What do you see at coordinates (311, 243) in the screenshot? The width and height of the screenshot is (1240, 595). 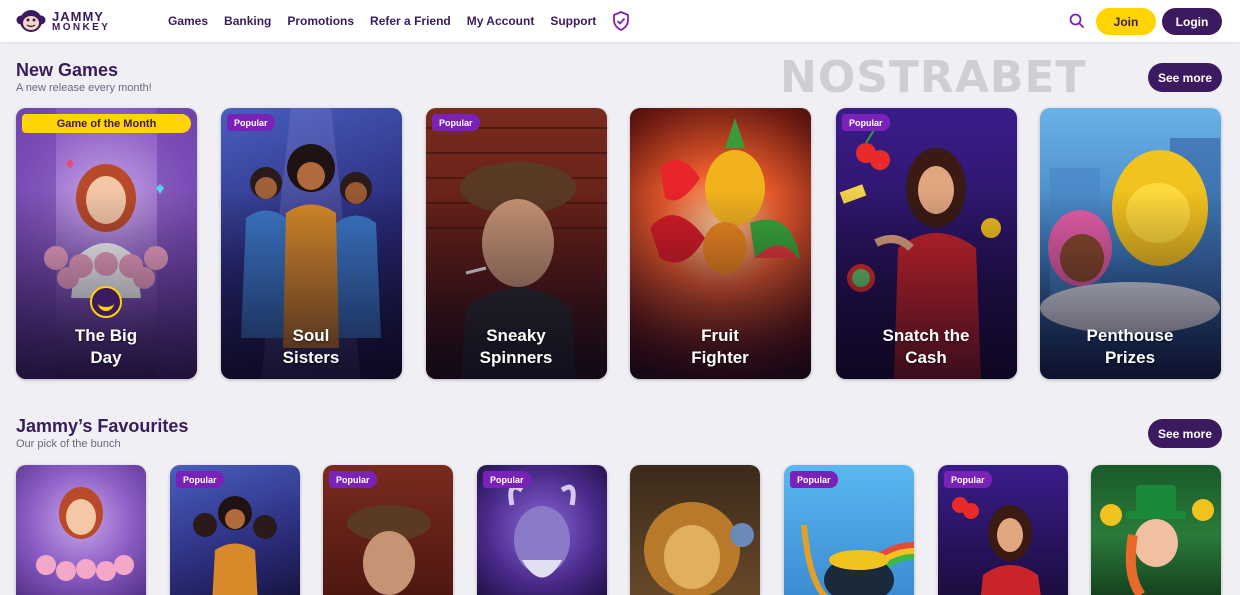 I see `game-card-soul-sisters: Popular Soul Sisters` at bounding box center [311, 243].